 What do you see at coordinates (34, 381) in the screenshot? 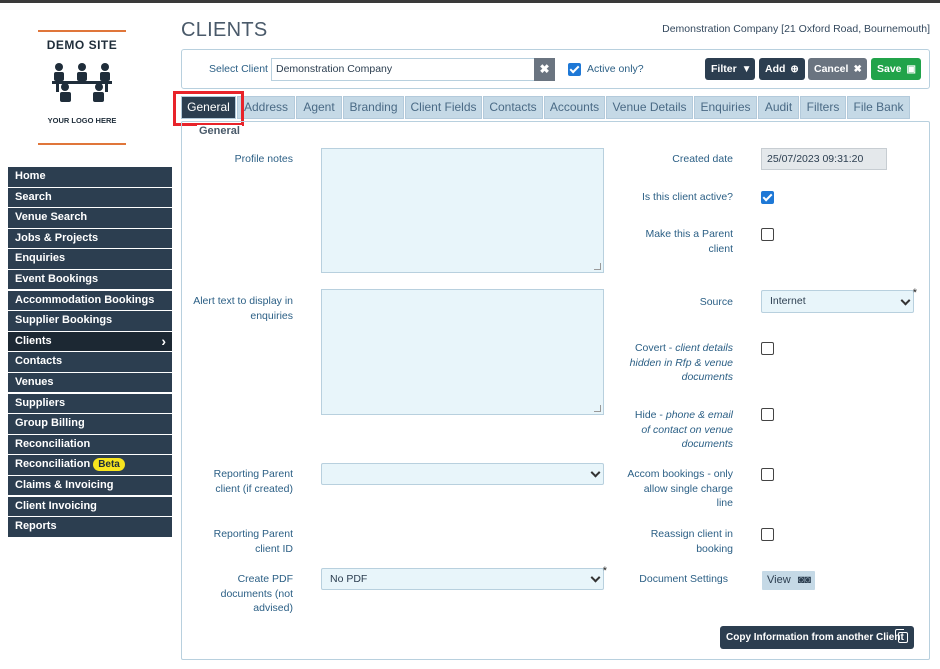
I see `sidebar-item-label: Venues` at bounding box center [34, 381].